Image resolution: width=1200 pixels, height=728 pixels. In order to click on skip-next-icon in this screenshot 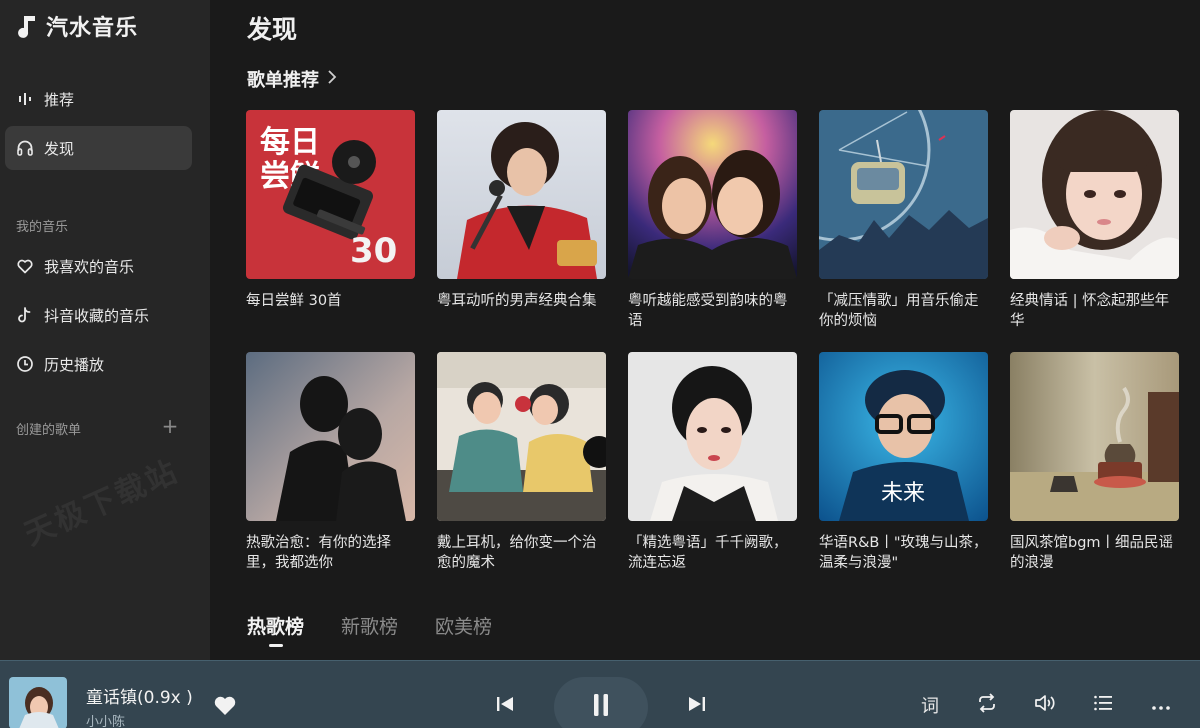, I will do `click(697, 706)`.